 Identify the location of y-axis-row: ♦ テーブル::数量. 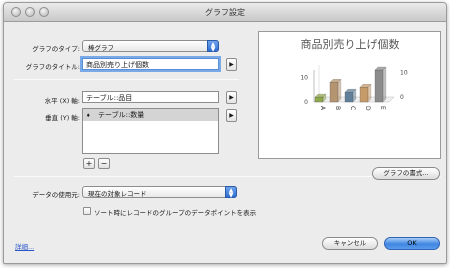
(150, 115).